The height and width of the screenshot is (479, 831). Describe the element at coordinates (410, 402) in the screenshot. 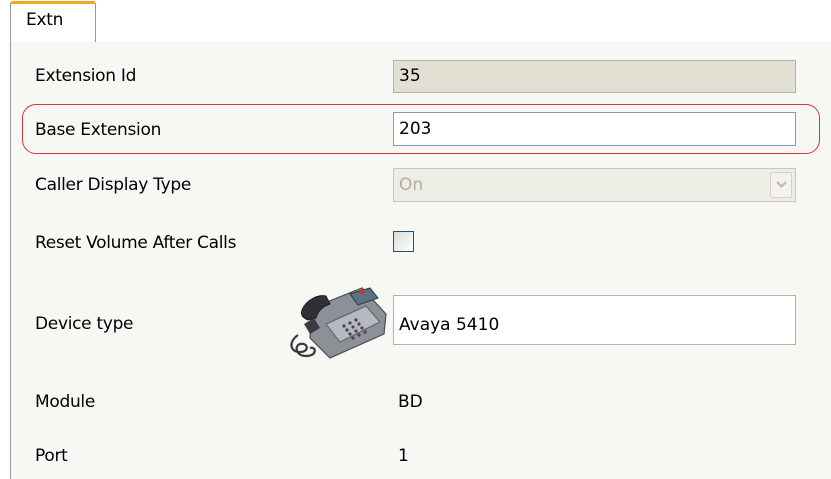

I see `module-value: BD` at that location.